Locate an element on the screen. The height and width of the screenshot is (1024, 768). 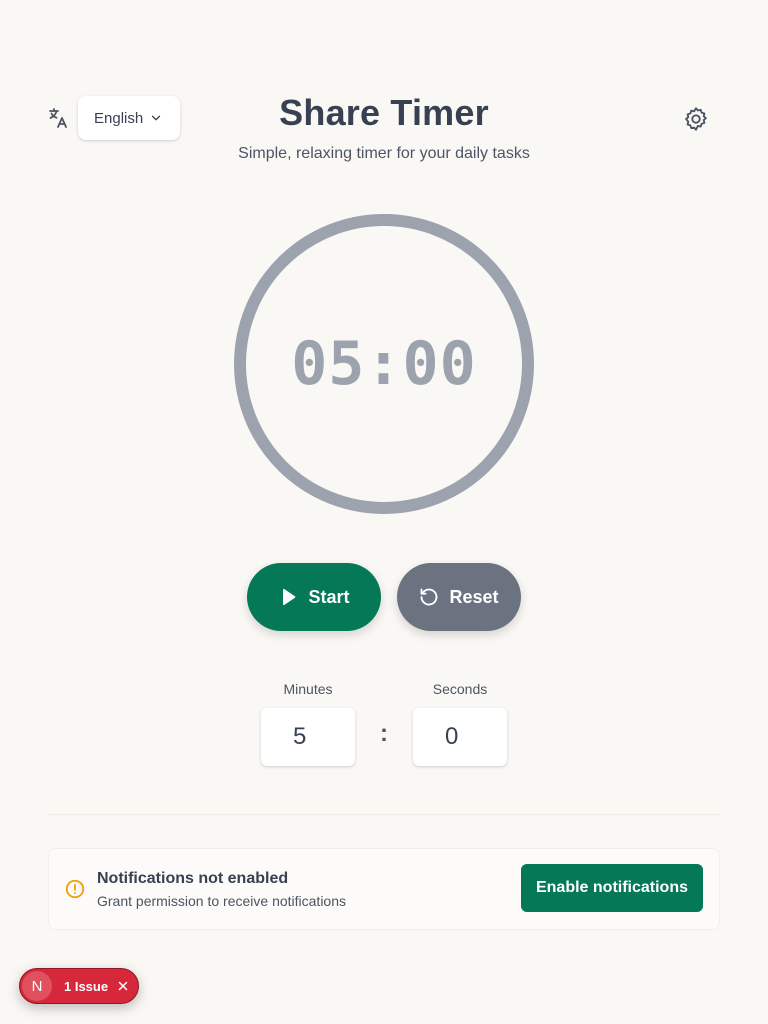
issues-badge: N 1 Issue is located at coordinates (79, 986).